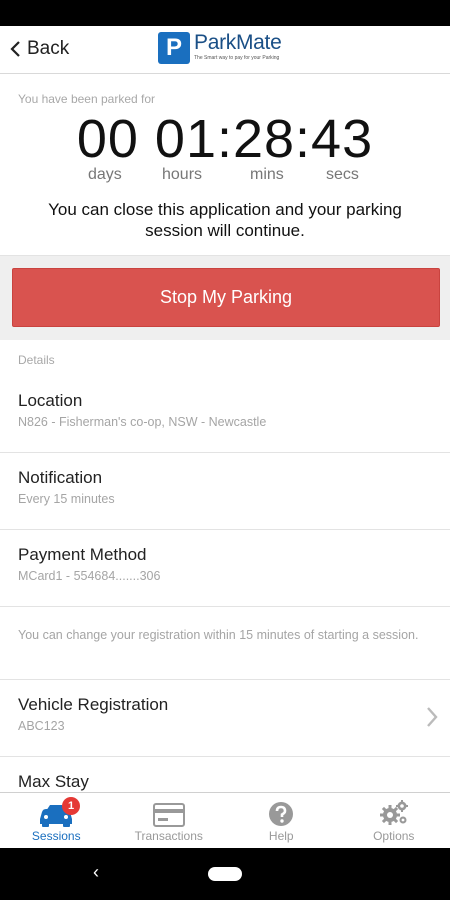 Image resolution: width=450 pixels, height=900 pixels. I want to click on payment-method-row: Payment Method MCard1 - 554684.......306, so click(225, 568).